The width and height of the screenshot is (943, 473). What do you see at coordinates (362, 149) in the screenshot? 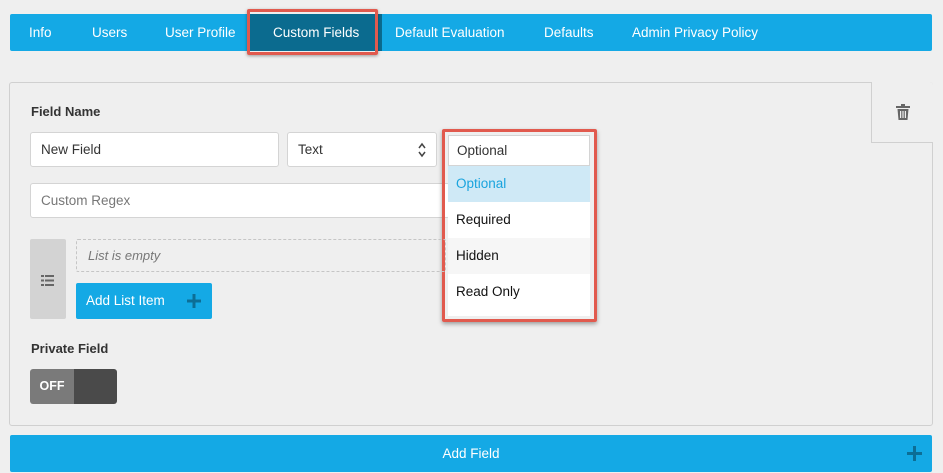
I see `field-type-select: Text` at bounding box center [362, 149].